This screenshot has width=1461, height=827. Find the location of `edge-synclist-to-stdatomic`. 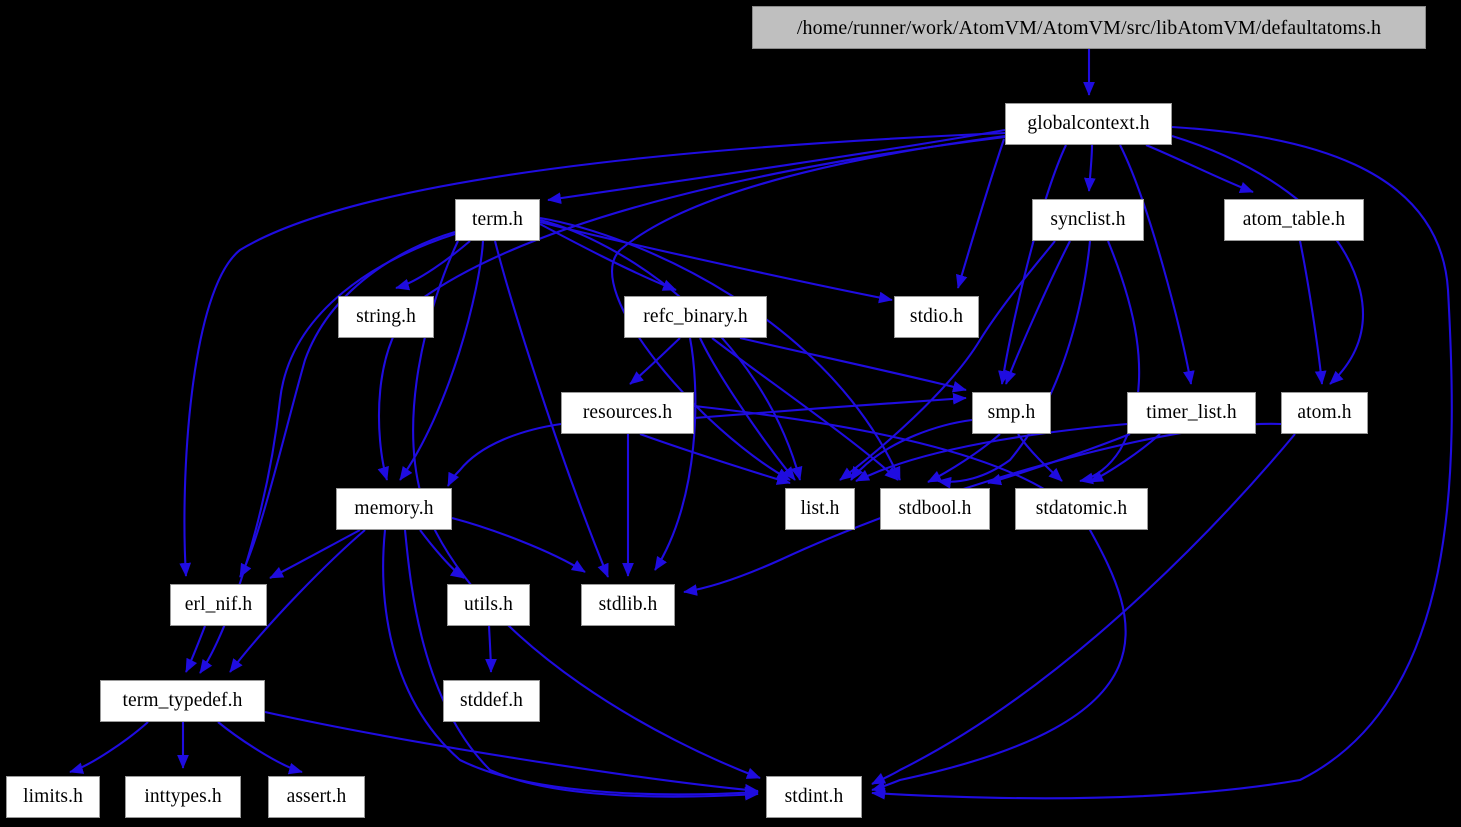

edge-synclist-to-stdatomic is located at coordinates (1110, 362).